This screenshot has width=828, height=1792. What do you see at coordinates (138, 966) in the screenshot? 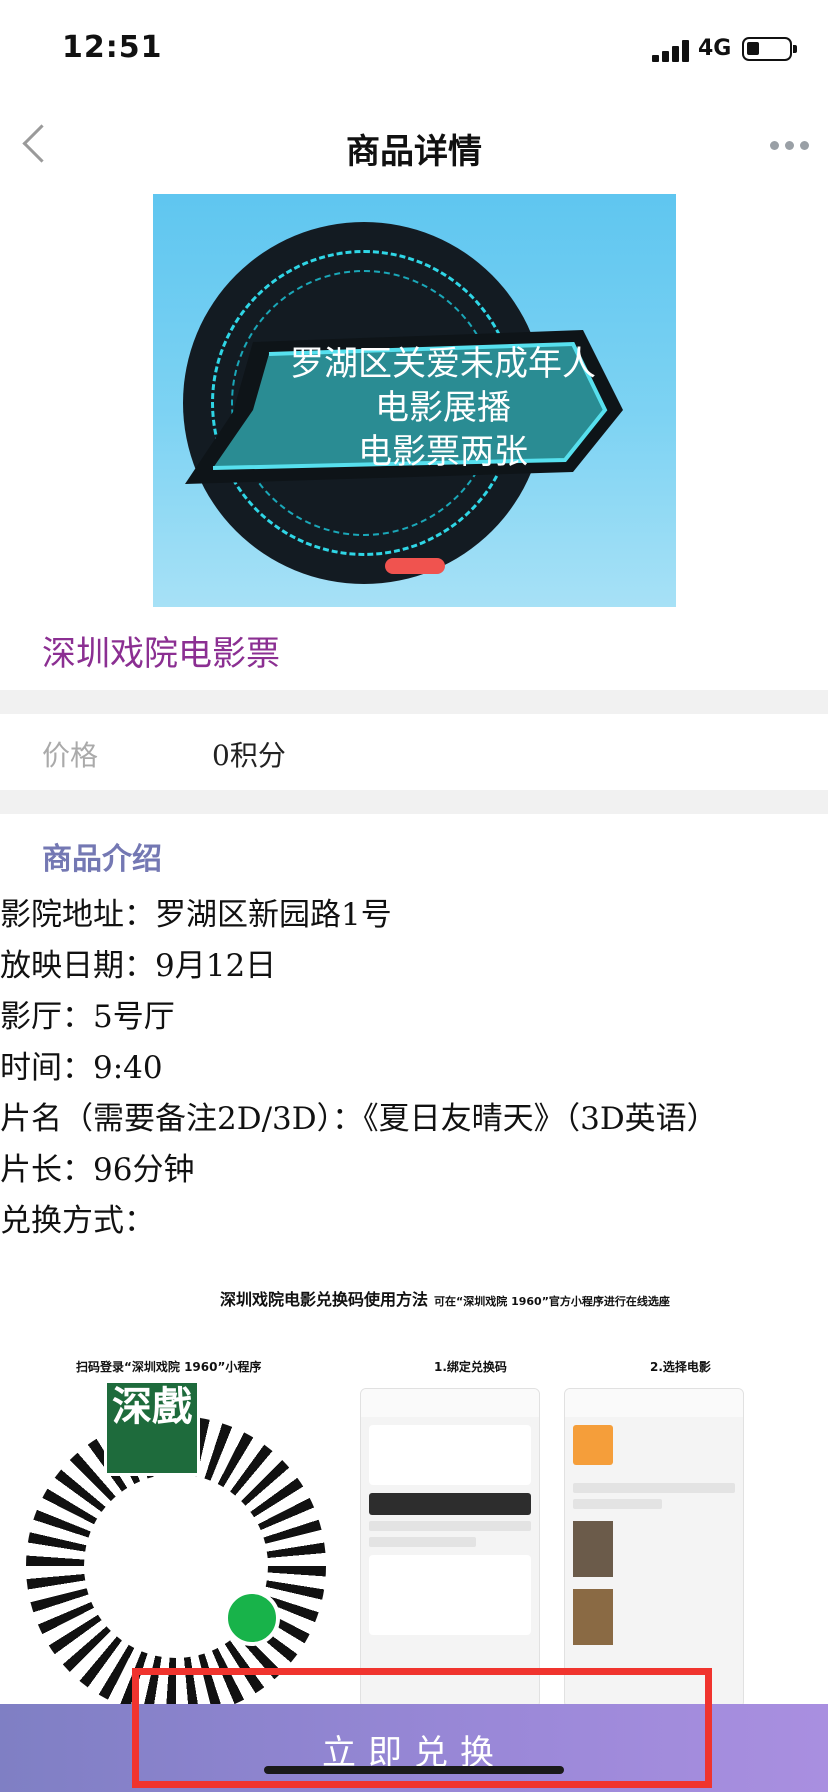
I see `intro-line: 放映日期：9月12日` at bounding box center [138, 966].